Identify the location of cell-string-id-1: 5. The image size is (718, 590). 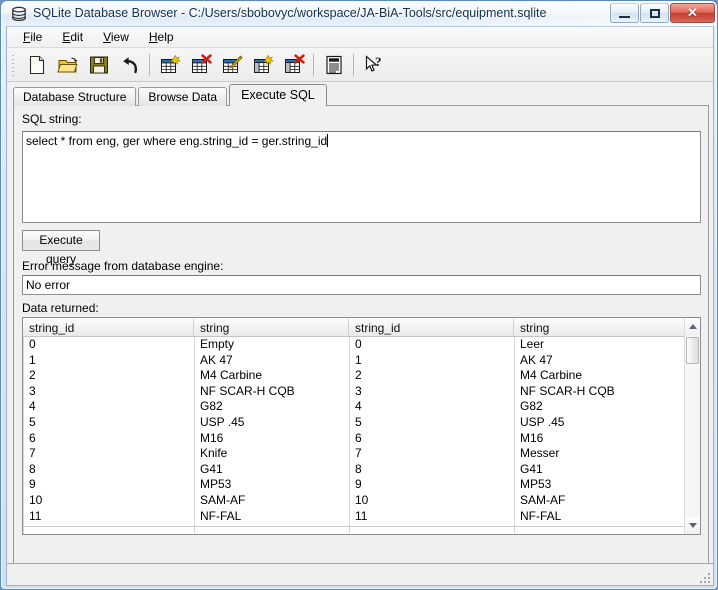
(32, 421).